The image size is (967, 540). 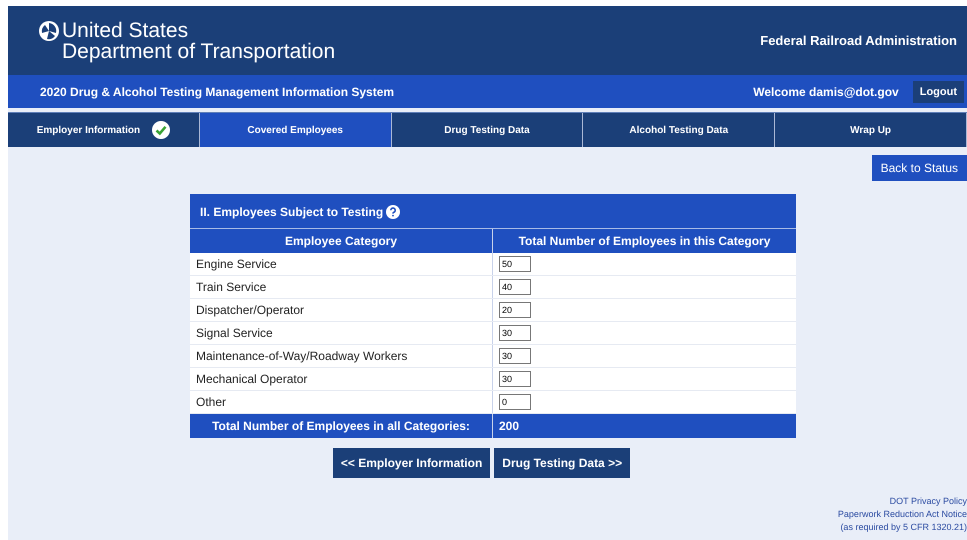 I want to click on step-tab: Alcohol Testing Data, so click(x=679, y=130).